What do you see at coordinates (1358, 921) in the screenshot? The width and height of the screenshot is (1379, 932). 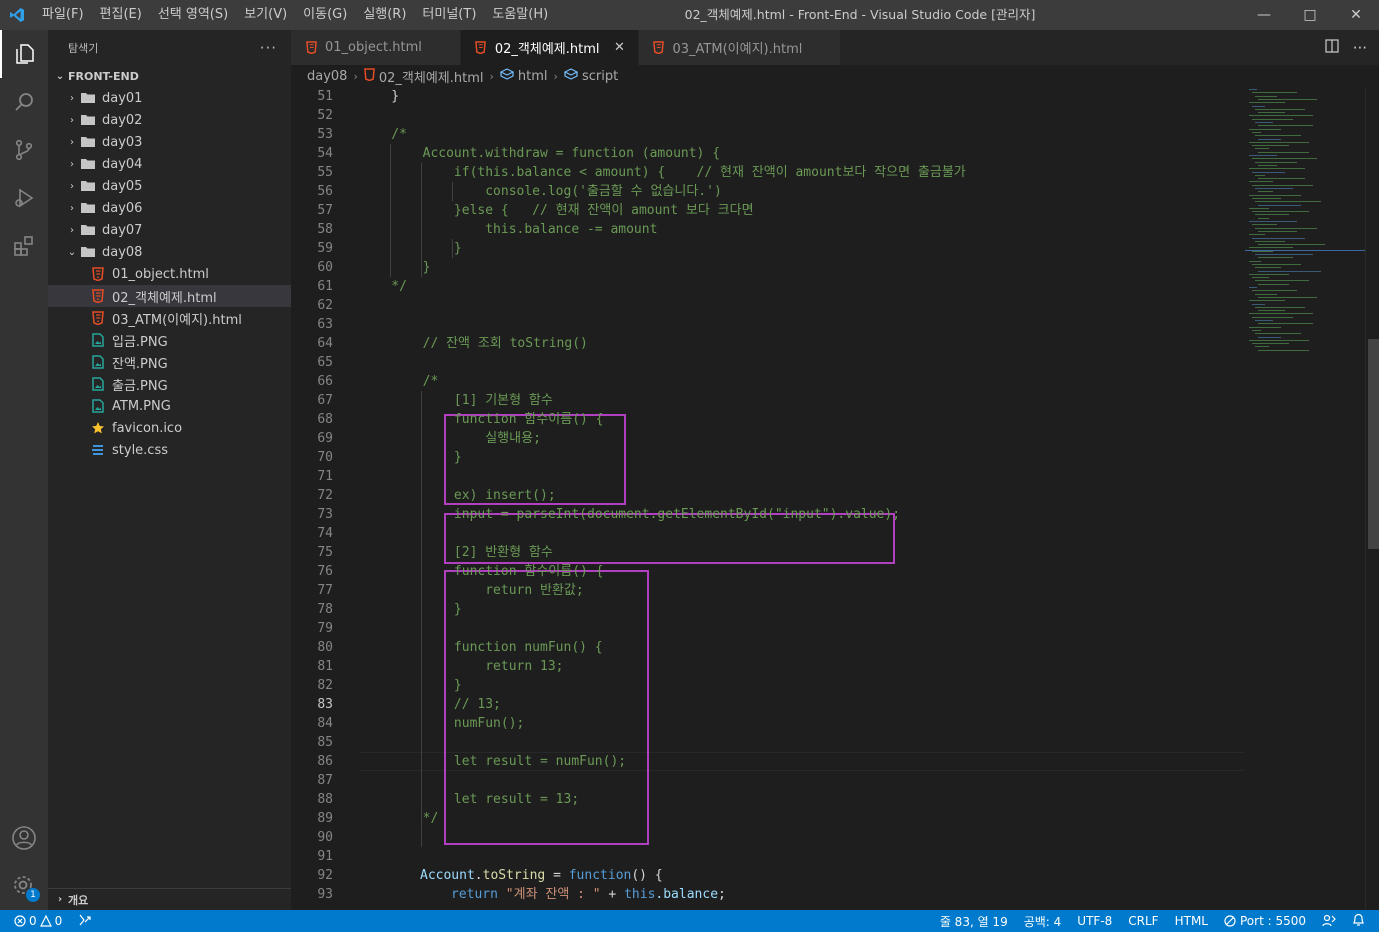 I see `notifications-bell-icon` at bounding box center [1358, 921].